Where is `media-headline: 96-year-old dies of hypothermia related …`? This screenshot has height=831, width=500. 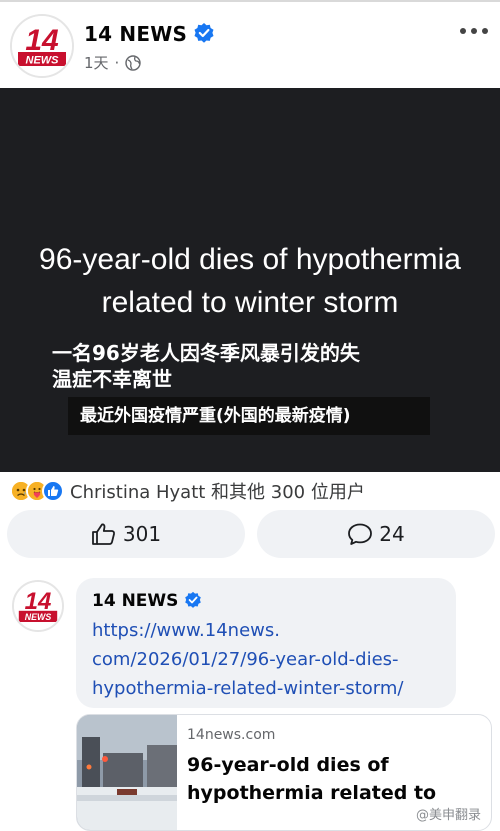
media-headline: 96-year-old dies of hypothermia related … is located at coordinates (250, 281).